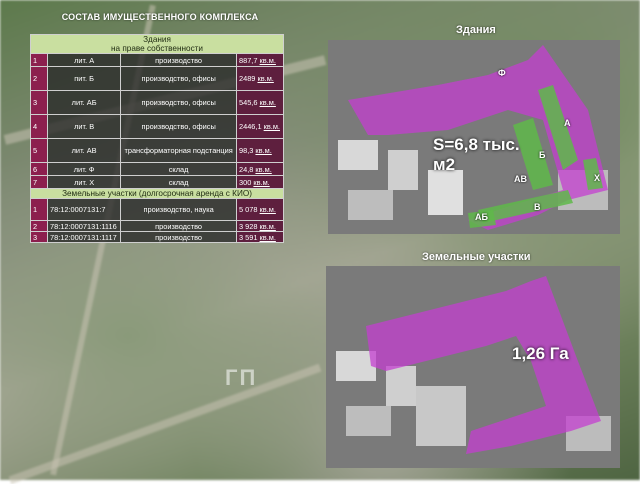 The width and height of the screenshot is (640, 484). Describe the element at coordinates (39, 169) in the screenshot. I see `row-number: 6` at that location.